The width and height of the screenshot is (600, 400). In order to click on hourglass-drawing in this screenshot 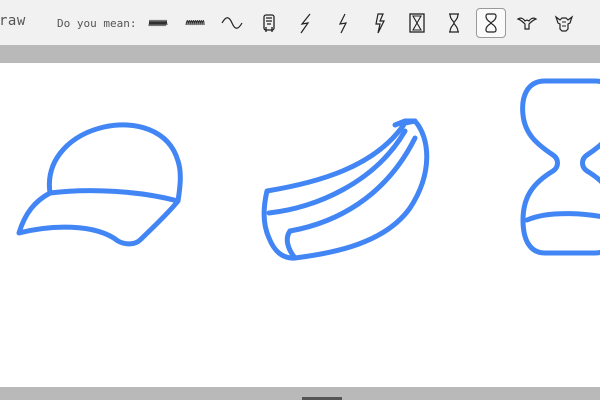, I will do `click(560, 167)`.